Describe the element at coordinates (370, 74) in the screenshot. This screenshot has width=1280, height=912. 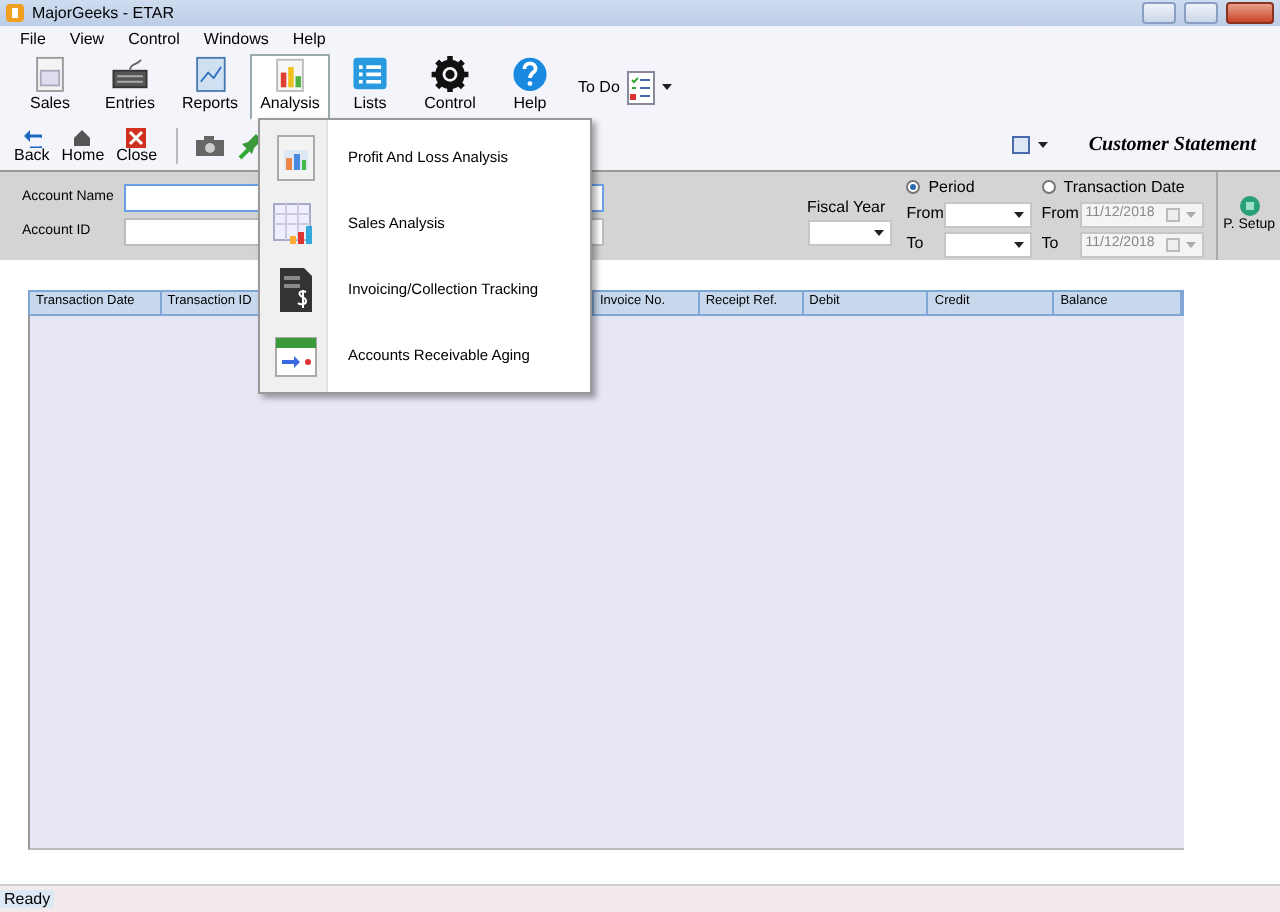
I see `list-icon` at that location.